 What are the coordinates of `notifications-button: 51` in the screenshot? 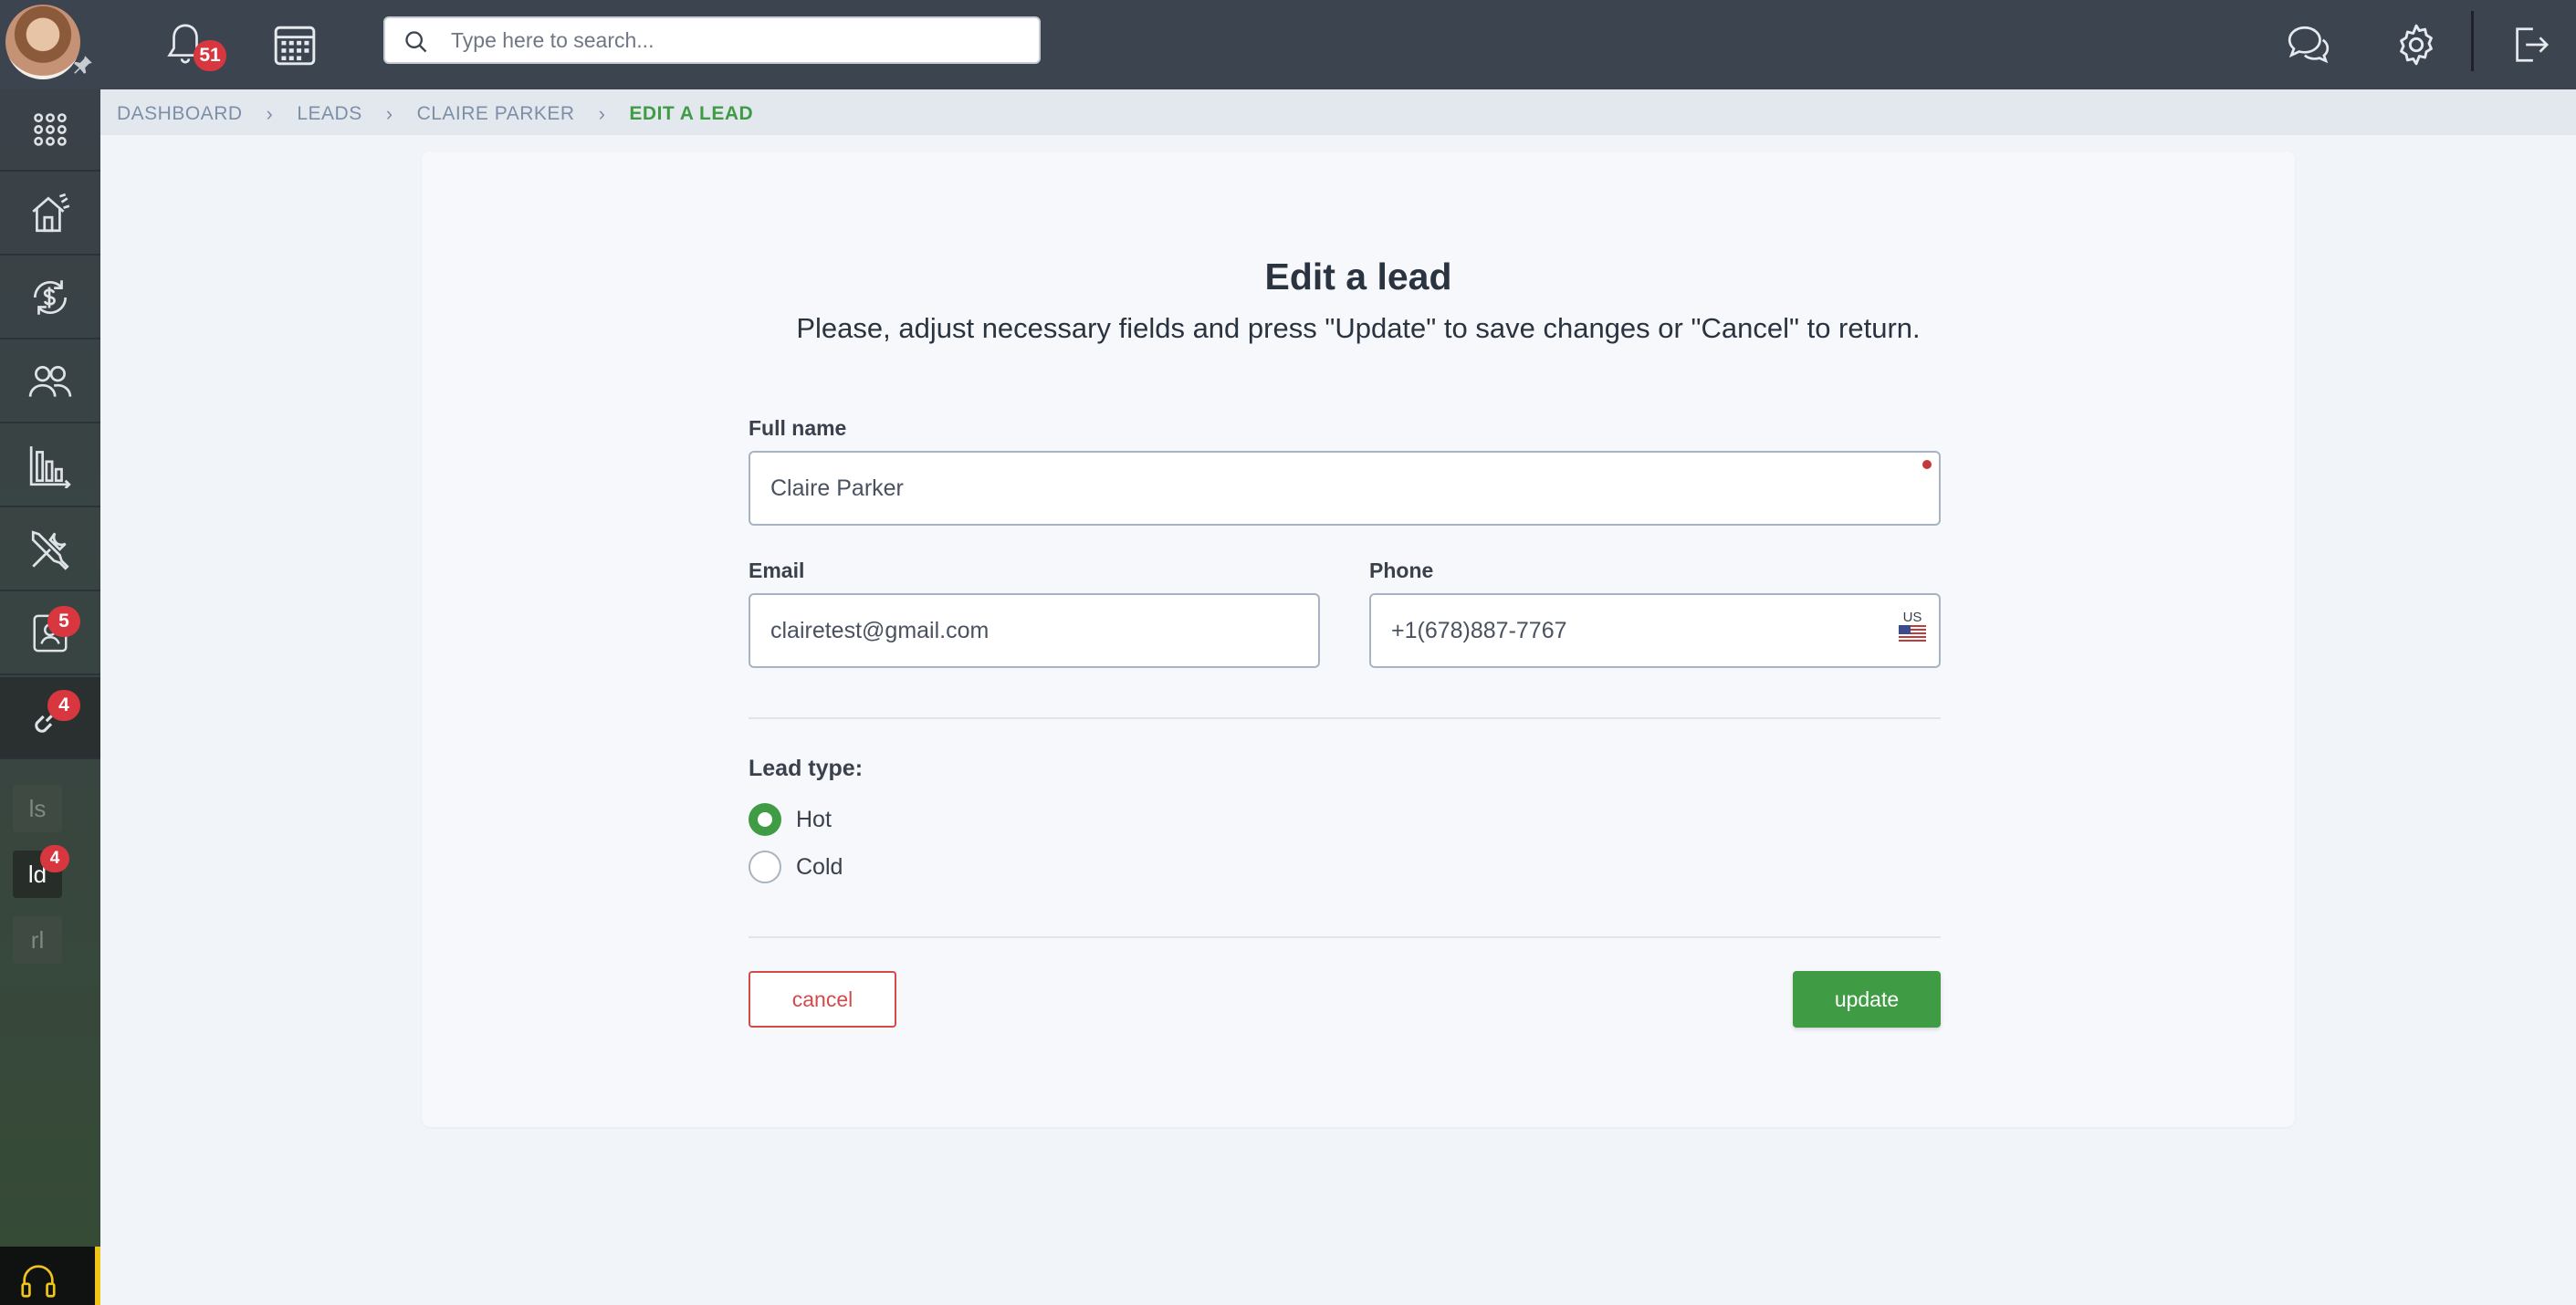 It's located at (190, 45).